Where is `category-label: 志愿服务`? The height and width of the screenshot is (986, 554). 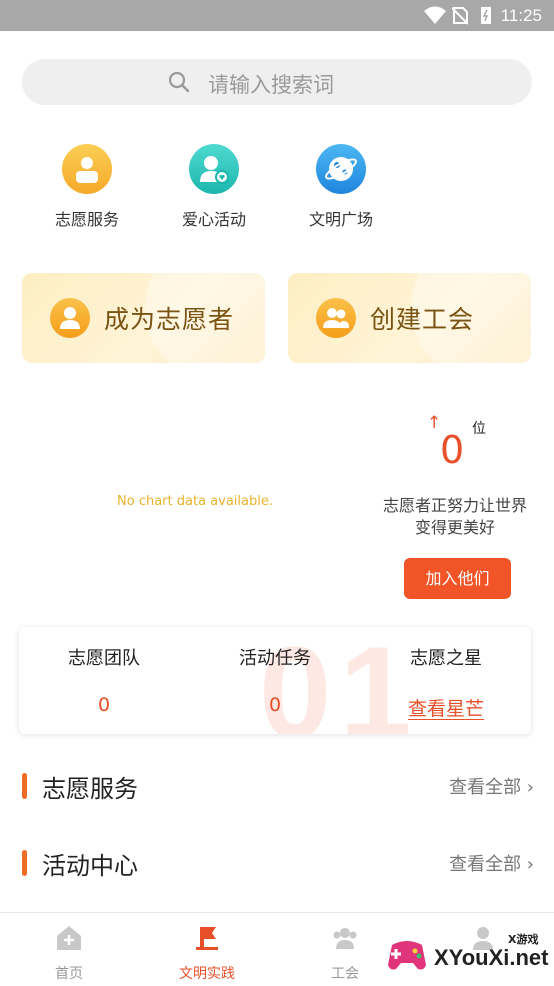 category-label: 志愿服务 is located at coordinates (86, 219).